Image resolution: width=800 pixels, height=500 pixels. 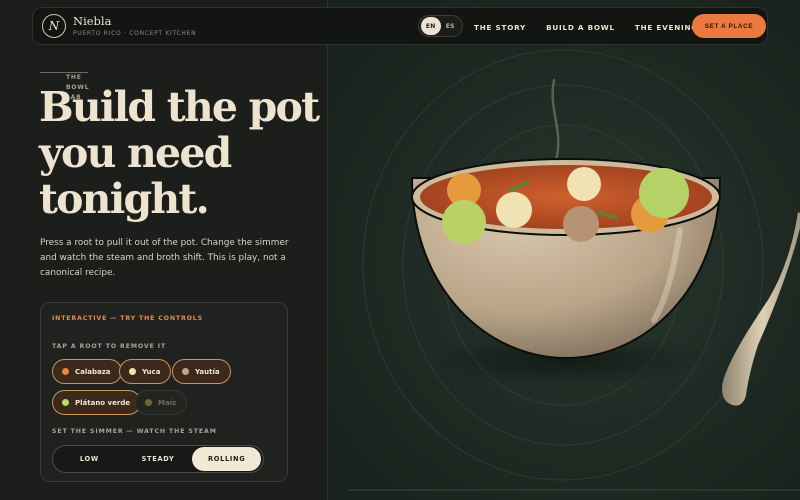 I want to click on simmer-rolling: ROLLING, so click(x=227, y=459).